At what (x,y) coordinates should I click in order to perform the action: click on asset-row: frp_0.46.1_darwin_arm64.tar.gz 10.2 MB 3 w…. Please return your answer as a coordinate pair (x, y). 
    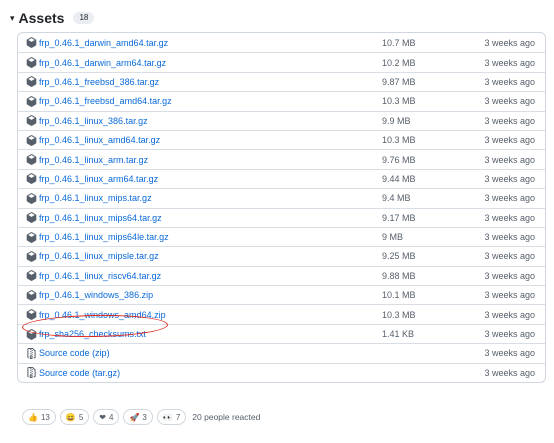
    Looking at the image, I should click on (281, 61).